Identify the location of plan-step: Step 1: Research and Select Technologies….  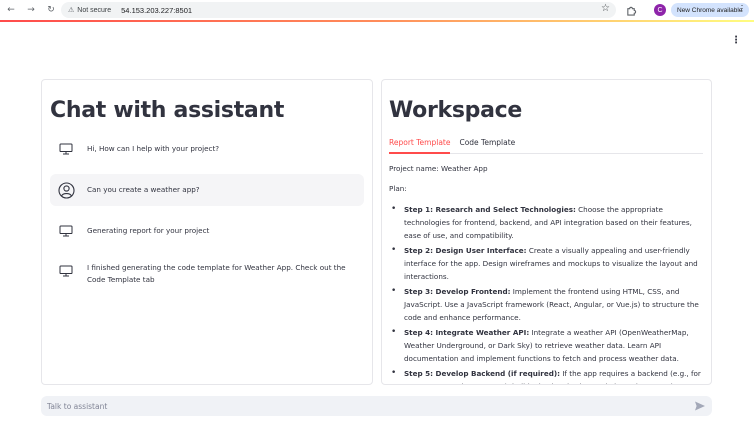
(547, 222).